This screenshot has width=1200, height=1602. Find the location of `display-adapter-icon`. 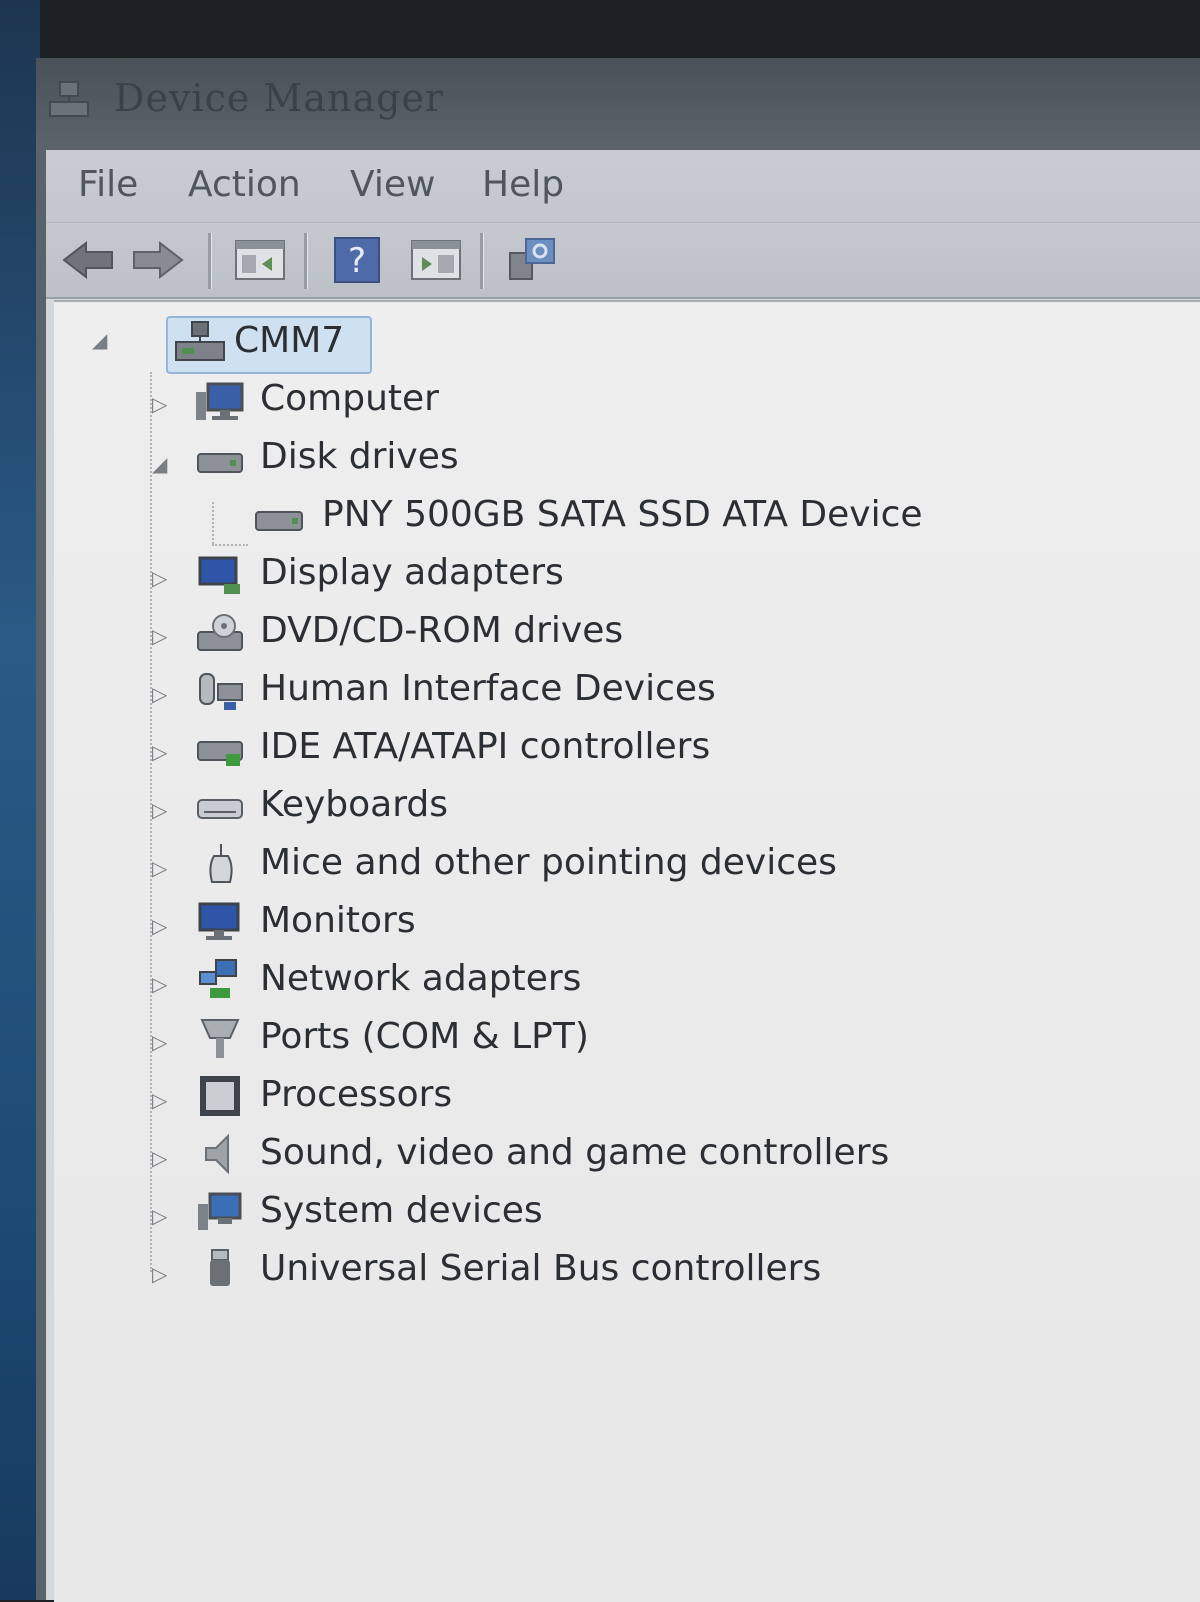

display-adapter-icon is located at coordinates (219, 575).